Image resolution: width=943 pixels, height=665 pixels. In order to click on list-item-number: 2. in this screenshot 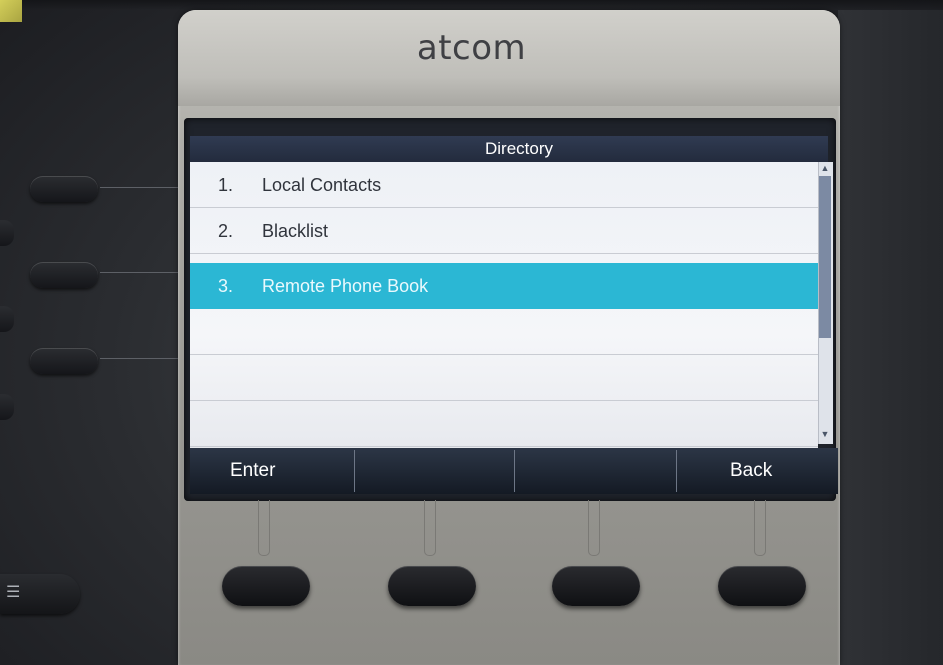, I will do `click(226, 231)`.